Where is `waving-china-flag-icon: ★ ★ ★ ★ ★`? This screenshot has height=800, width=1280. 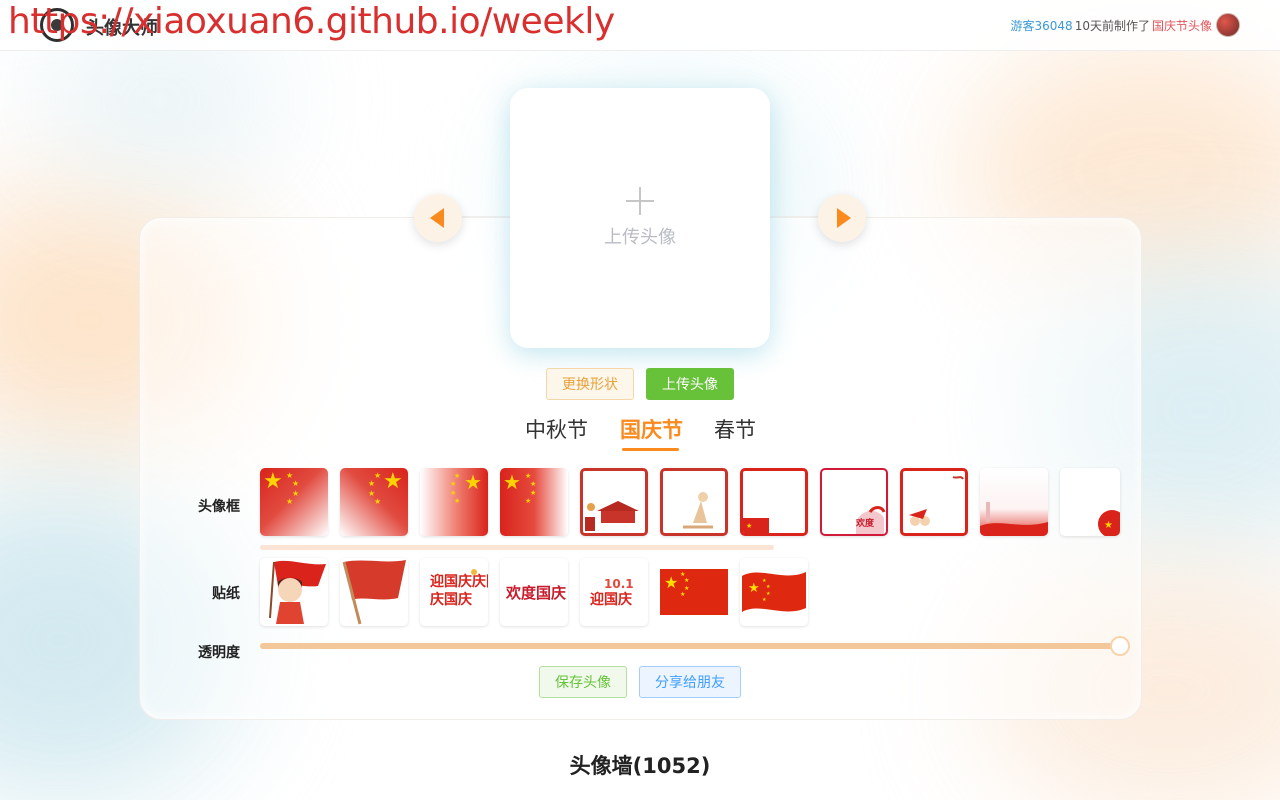 waving-china-flag-icon: ★ ★ ★ ★ ★ is located at coordinates (774, 592).